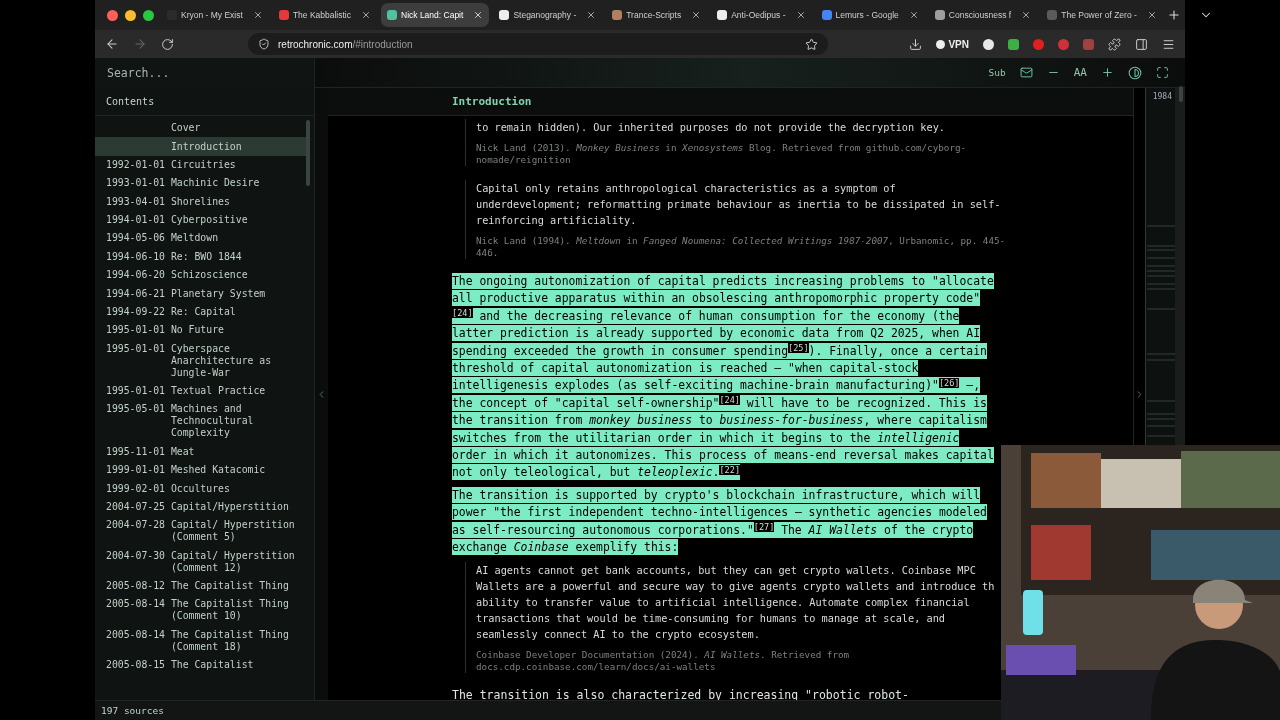 This screenshot has width=1280, height=720. I want to click on year-label: 1984, so click(1162, 96).